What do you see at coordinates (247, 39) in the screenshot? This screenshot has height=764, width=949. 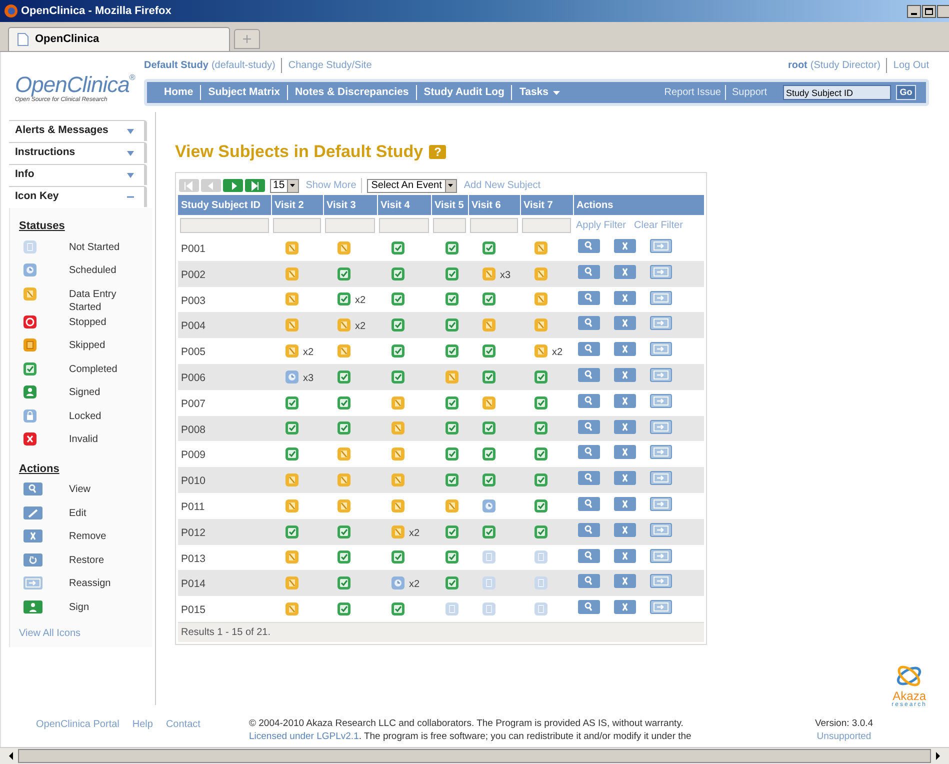 I see `new-tab-button` at bounding box center [247, 39].